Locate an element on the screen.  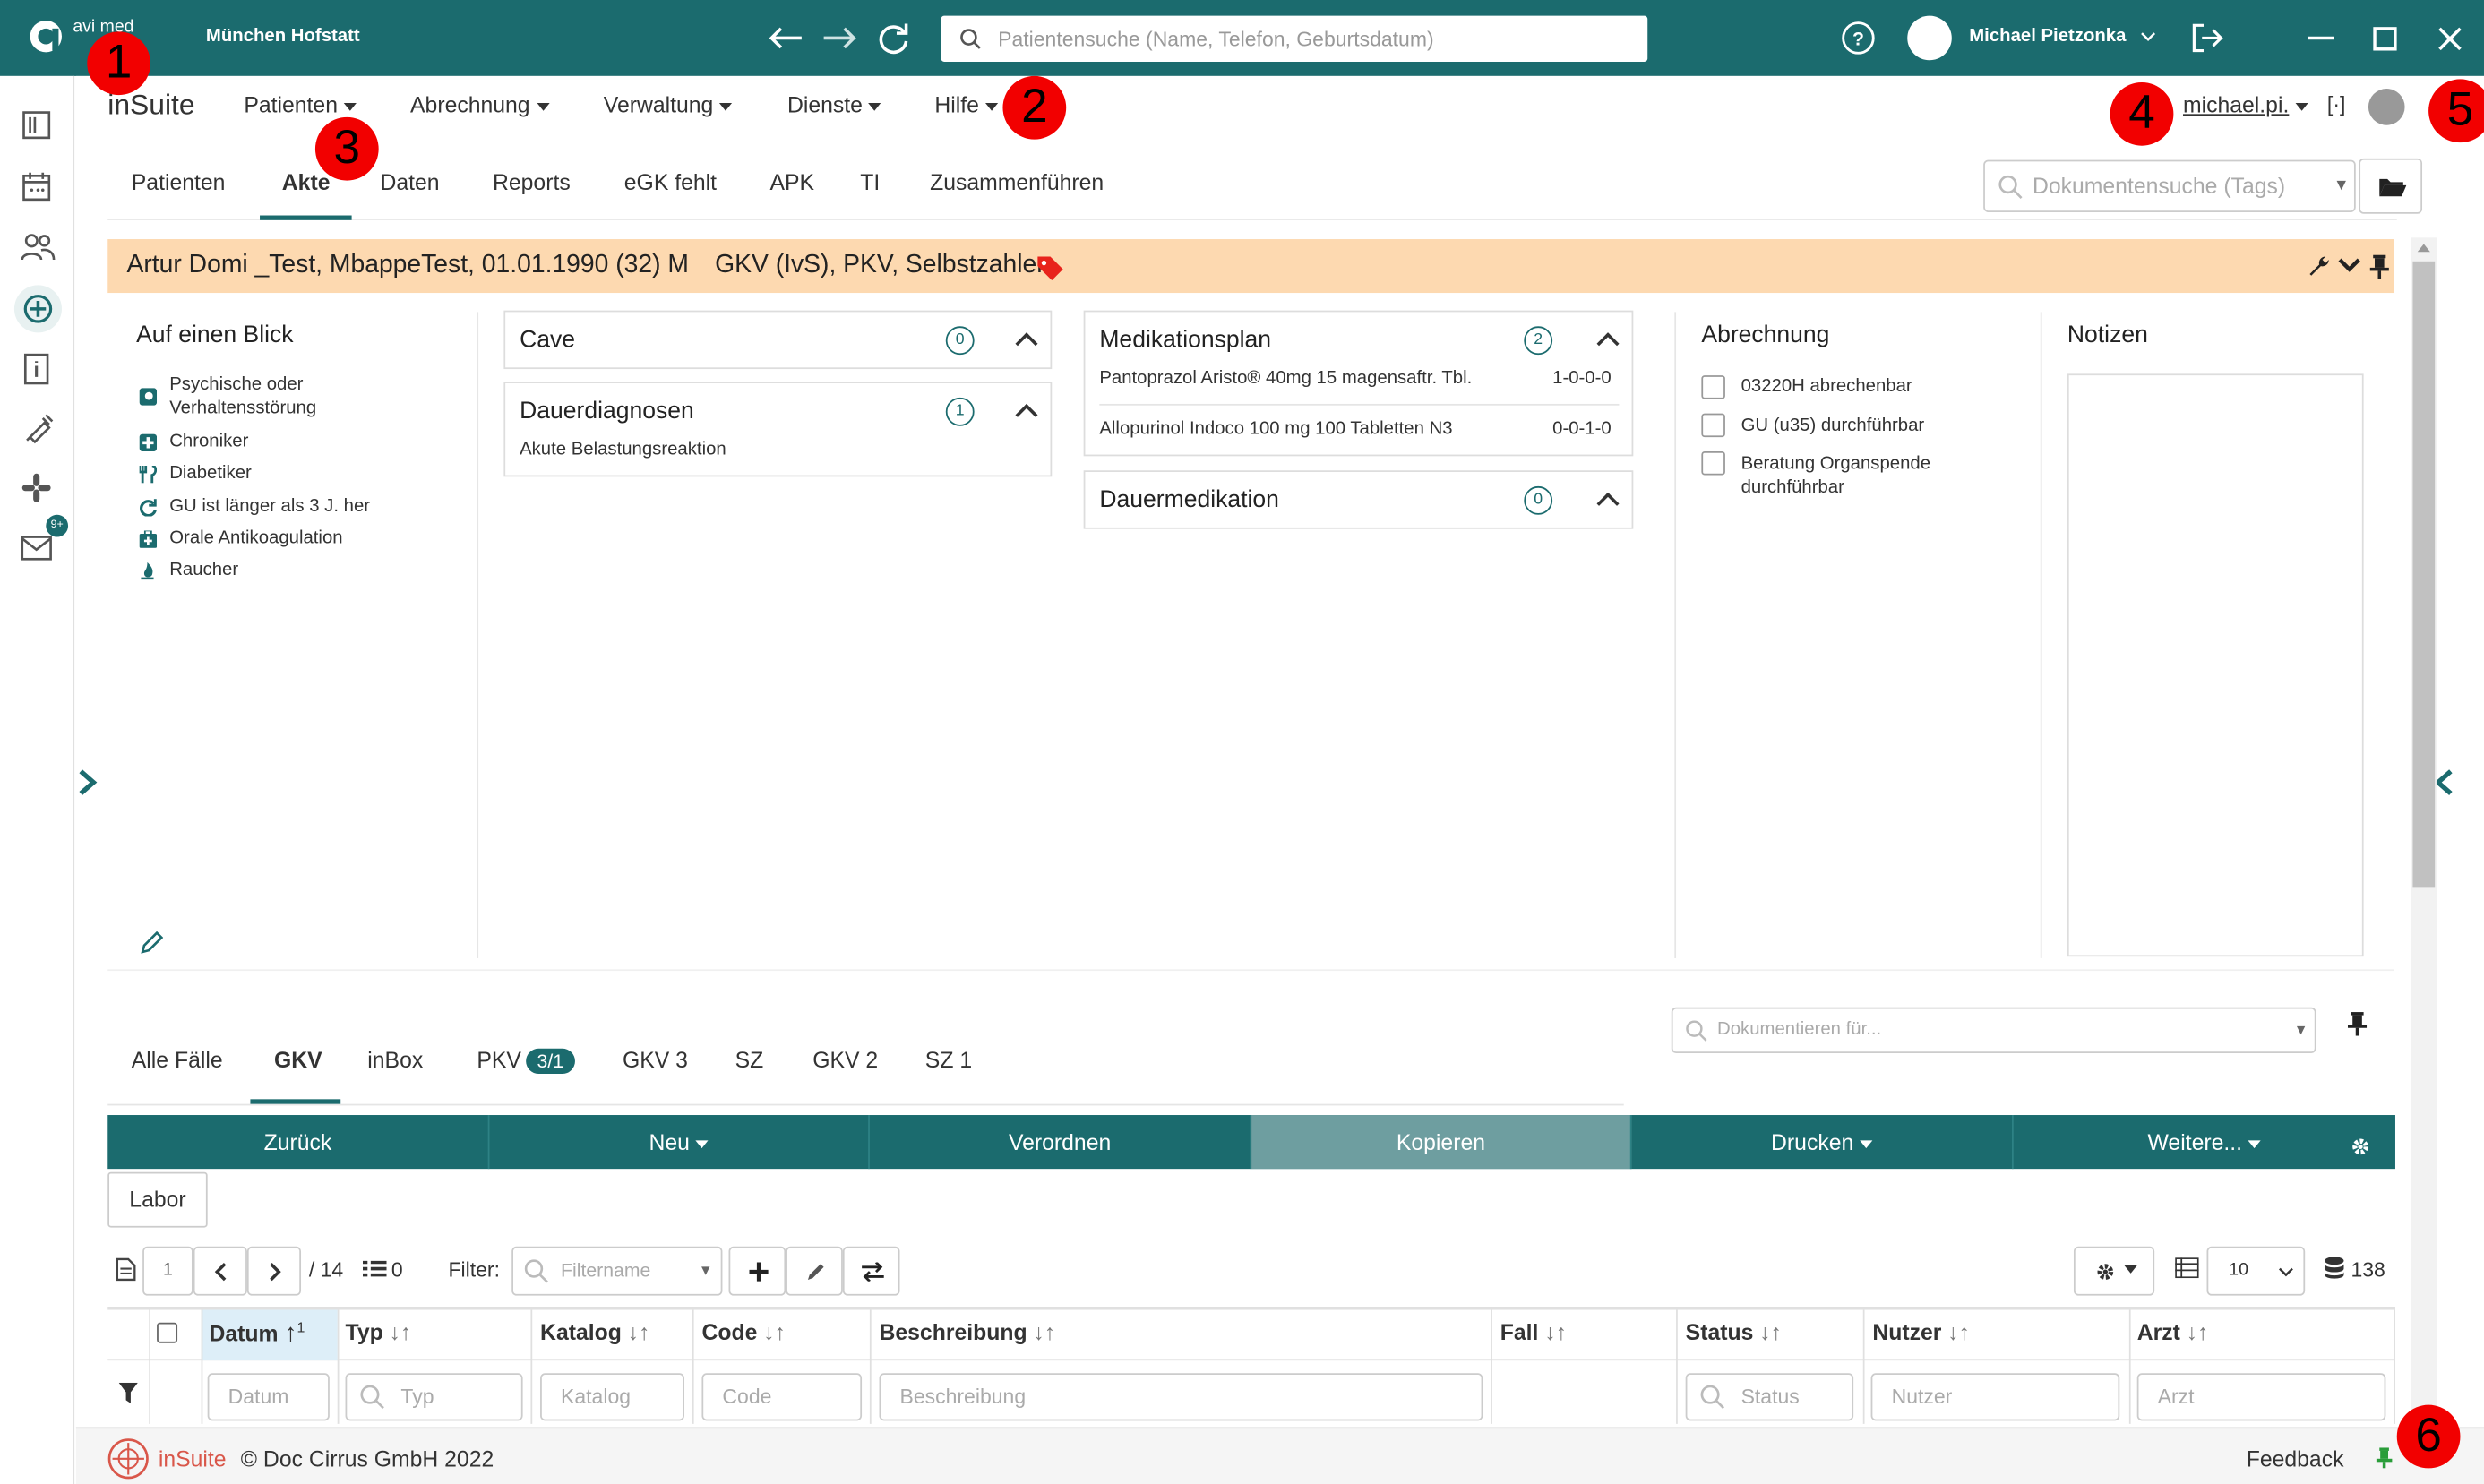
column-header-katalog: Katalog ↓↑ is located at coordinates (595, 1331).